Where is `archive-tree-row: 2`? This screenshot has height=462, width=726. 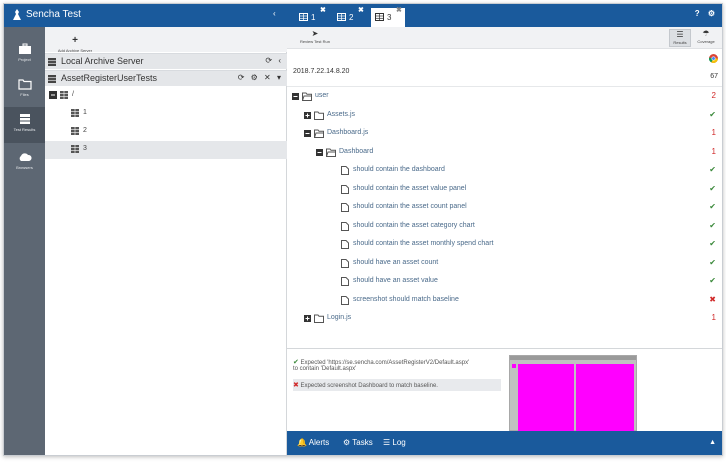
archive-tree-row: 2 is located at coordinates (166, 132).